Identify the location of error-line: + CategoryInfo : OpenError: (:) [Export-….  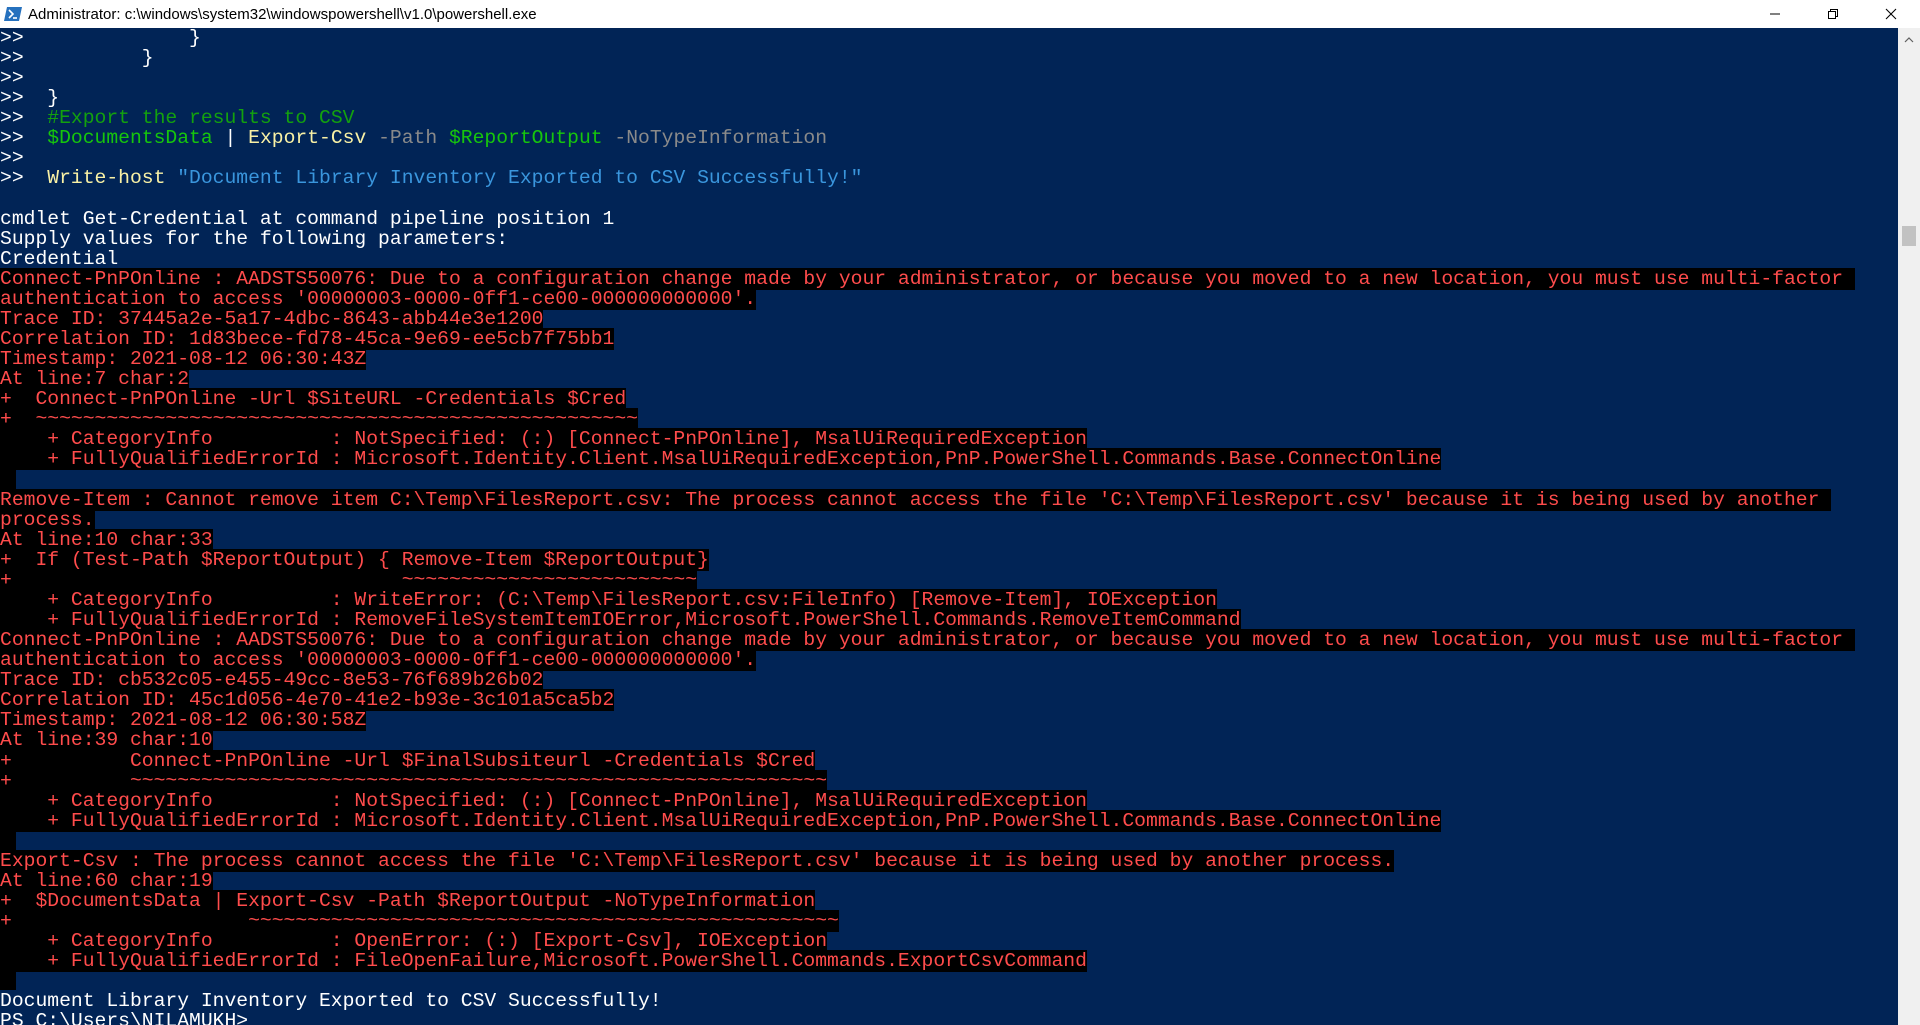
(414, 941).